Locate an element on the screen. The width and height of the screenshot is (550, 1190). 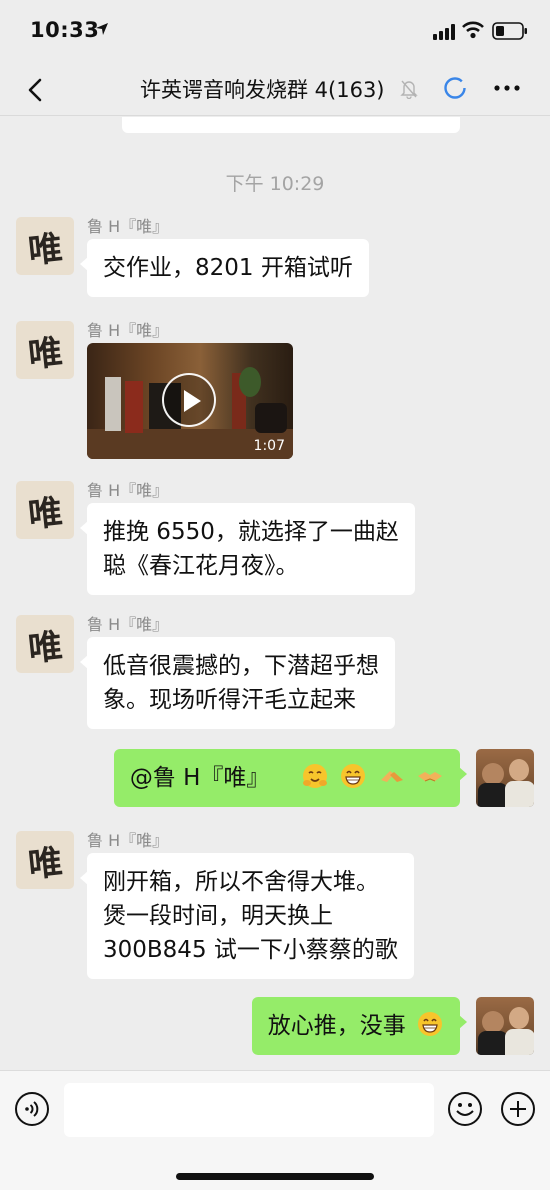
message-text: 放心推，没事 is located at coordinates (336, 1026).